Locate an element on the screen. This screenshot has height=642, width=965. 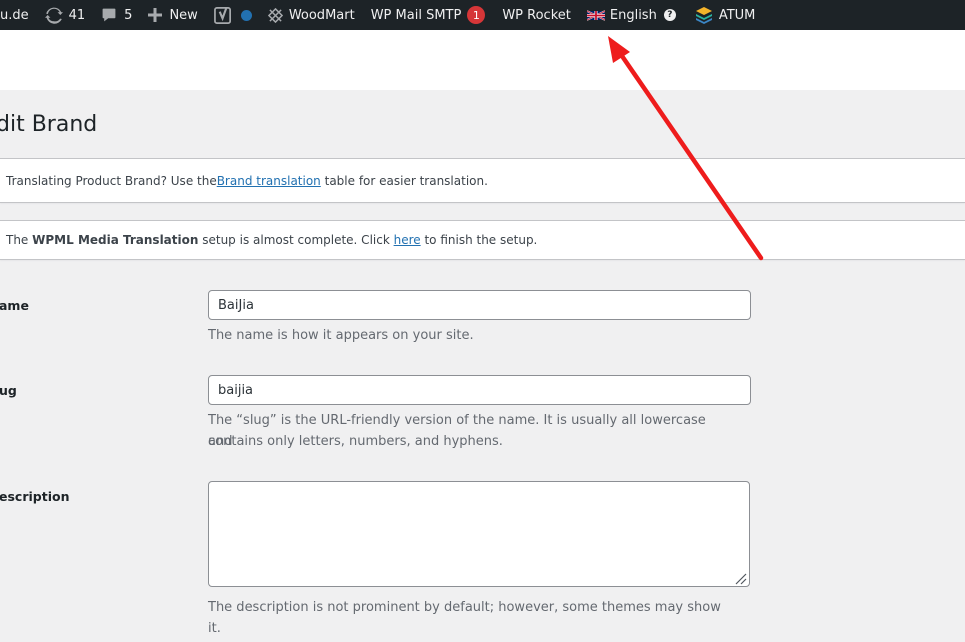
finish-setup-link: here is located at coordinates (407, 240).